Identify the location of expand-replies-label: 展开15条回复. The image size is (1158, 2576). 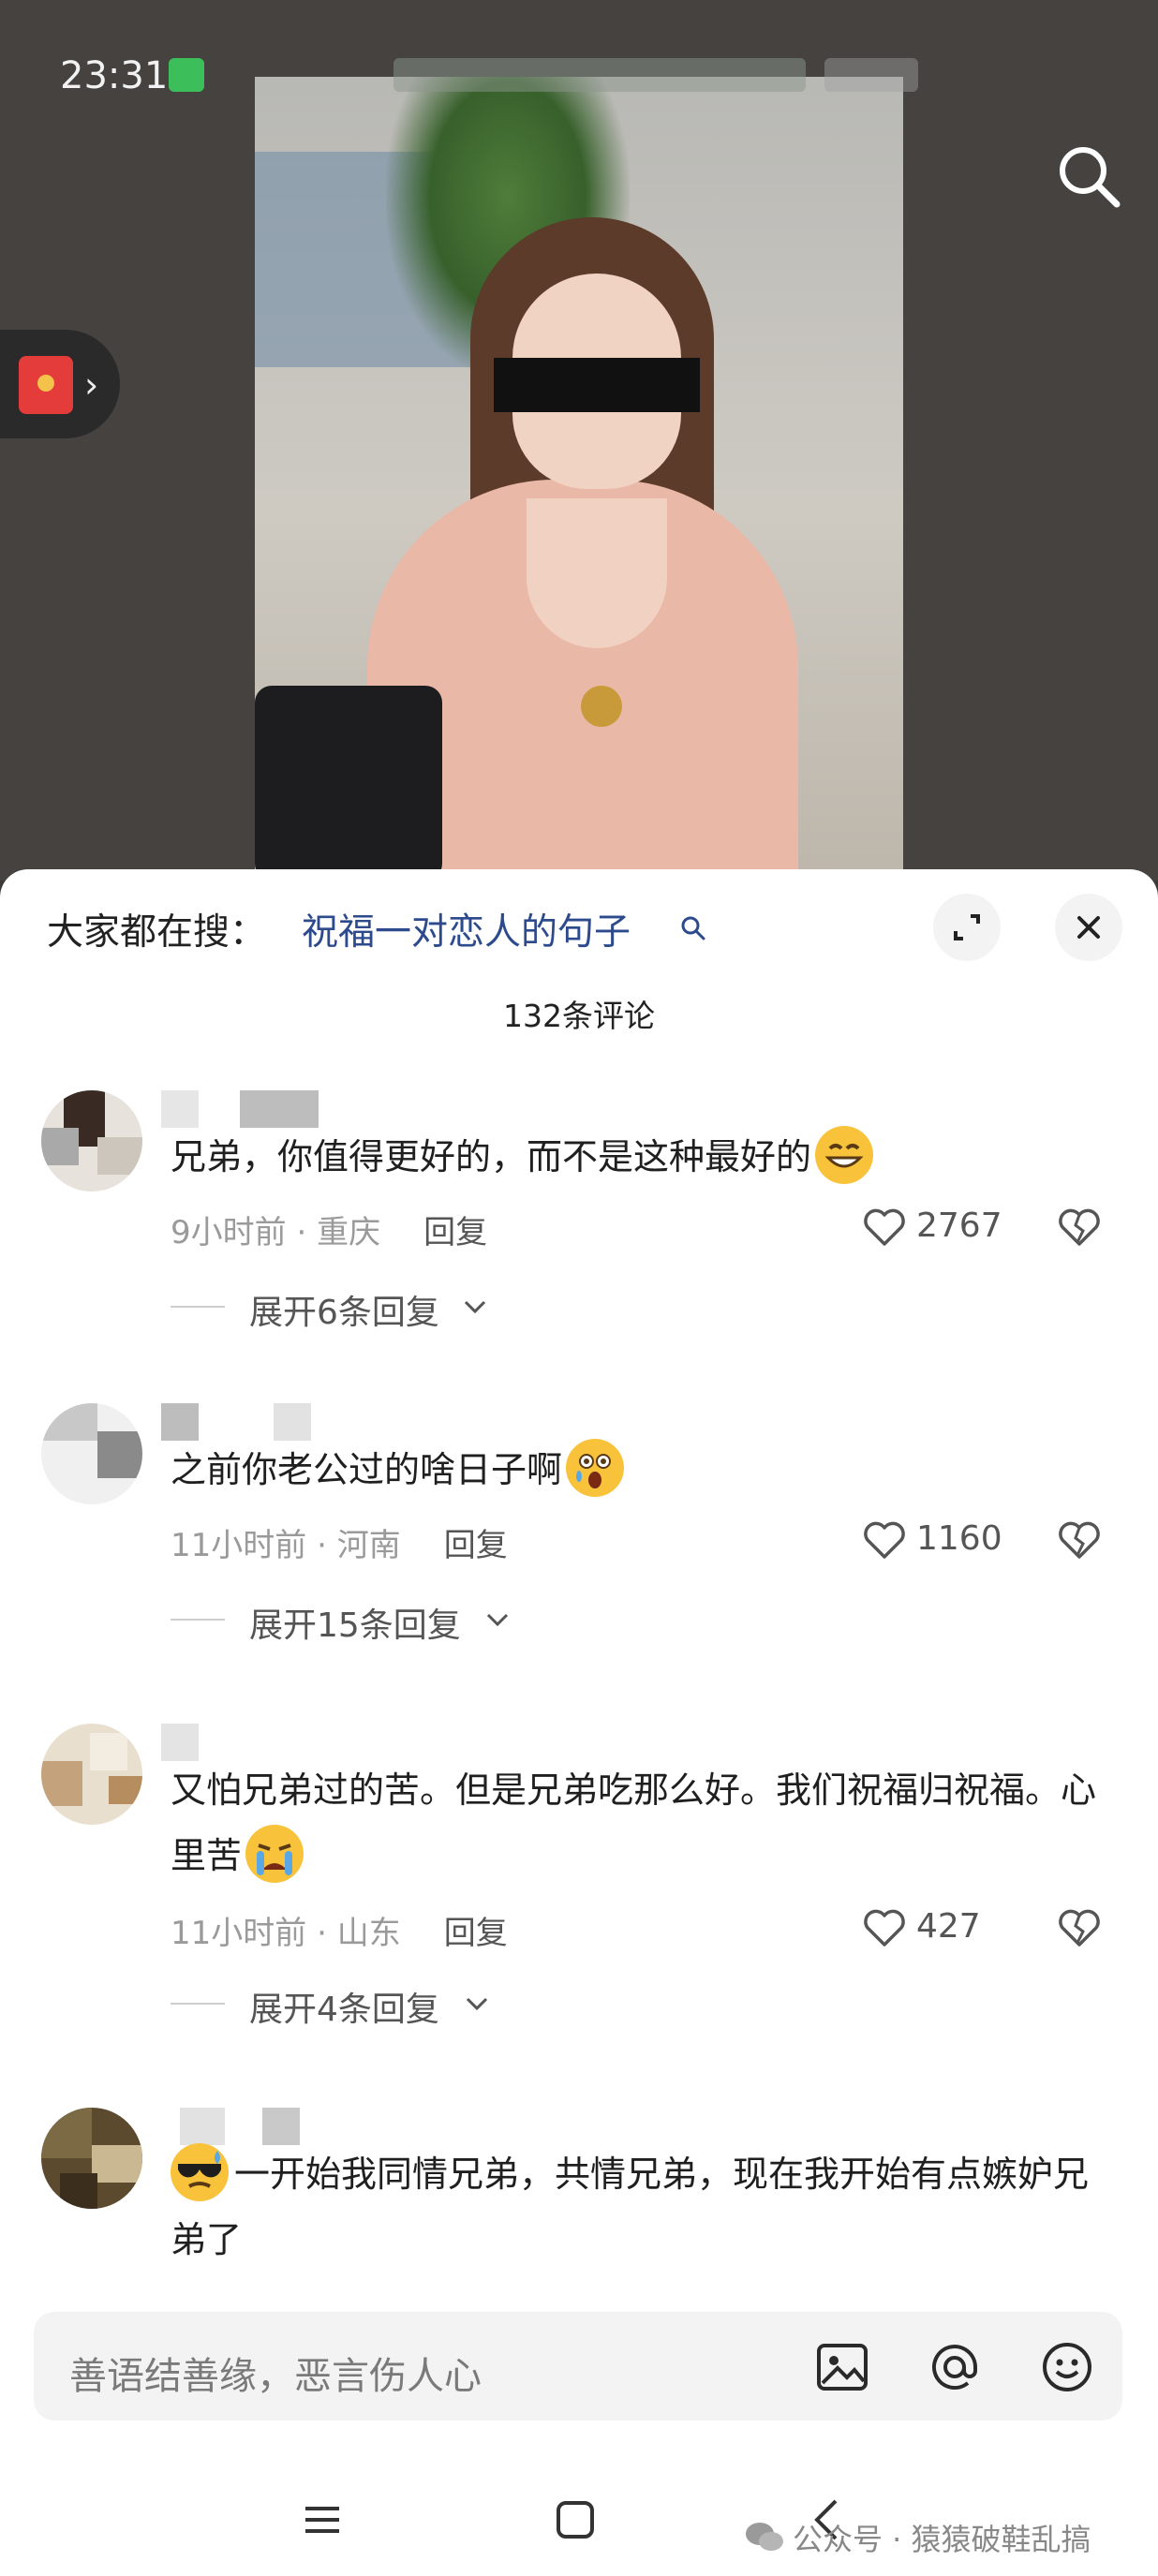
(355, 1625).